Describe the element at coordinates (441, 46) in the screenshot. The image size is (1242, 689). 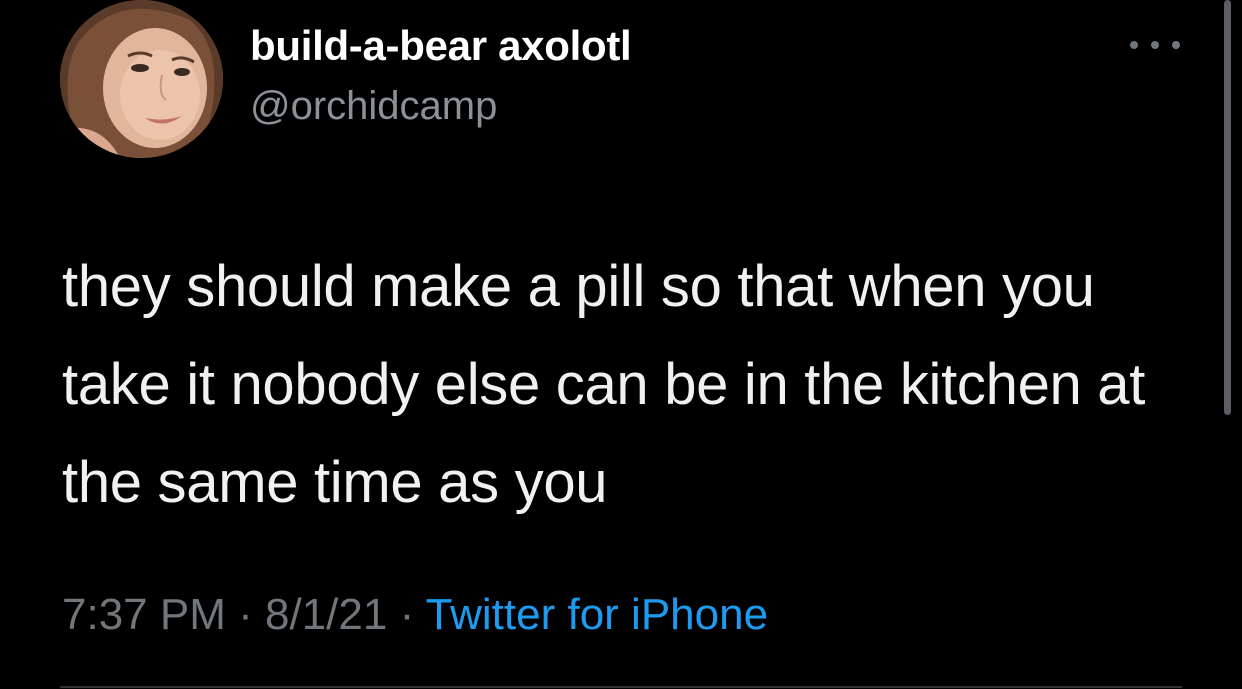
I see `display-name: build-a-bear axolotl` at that location.